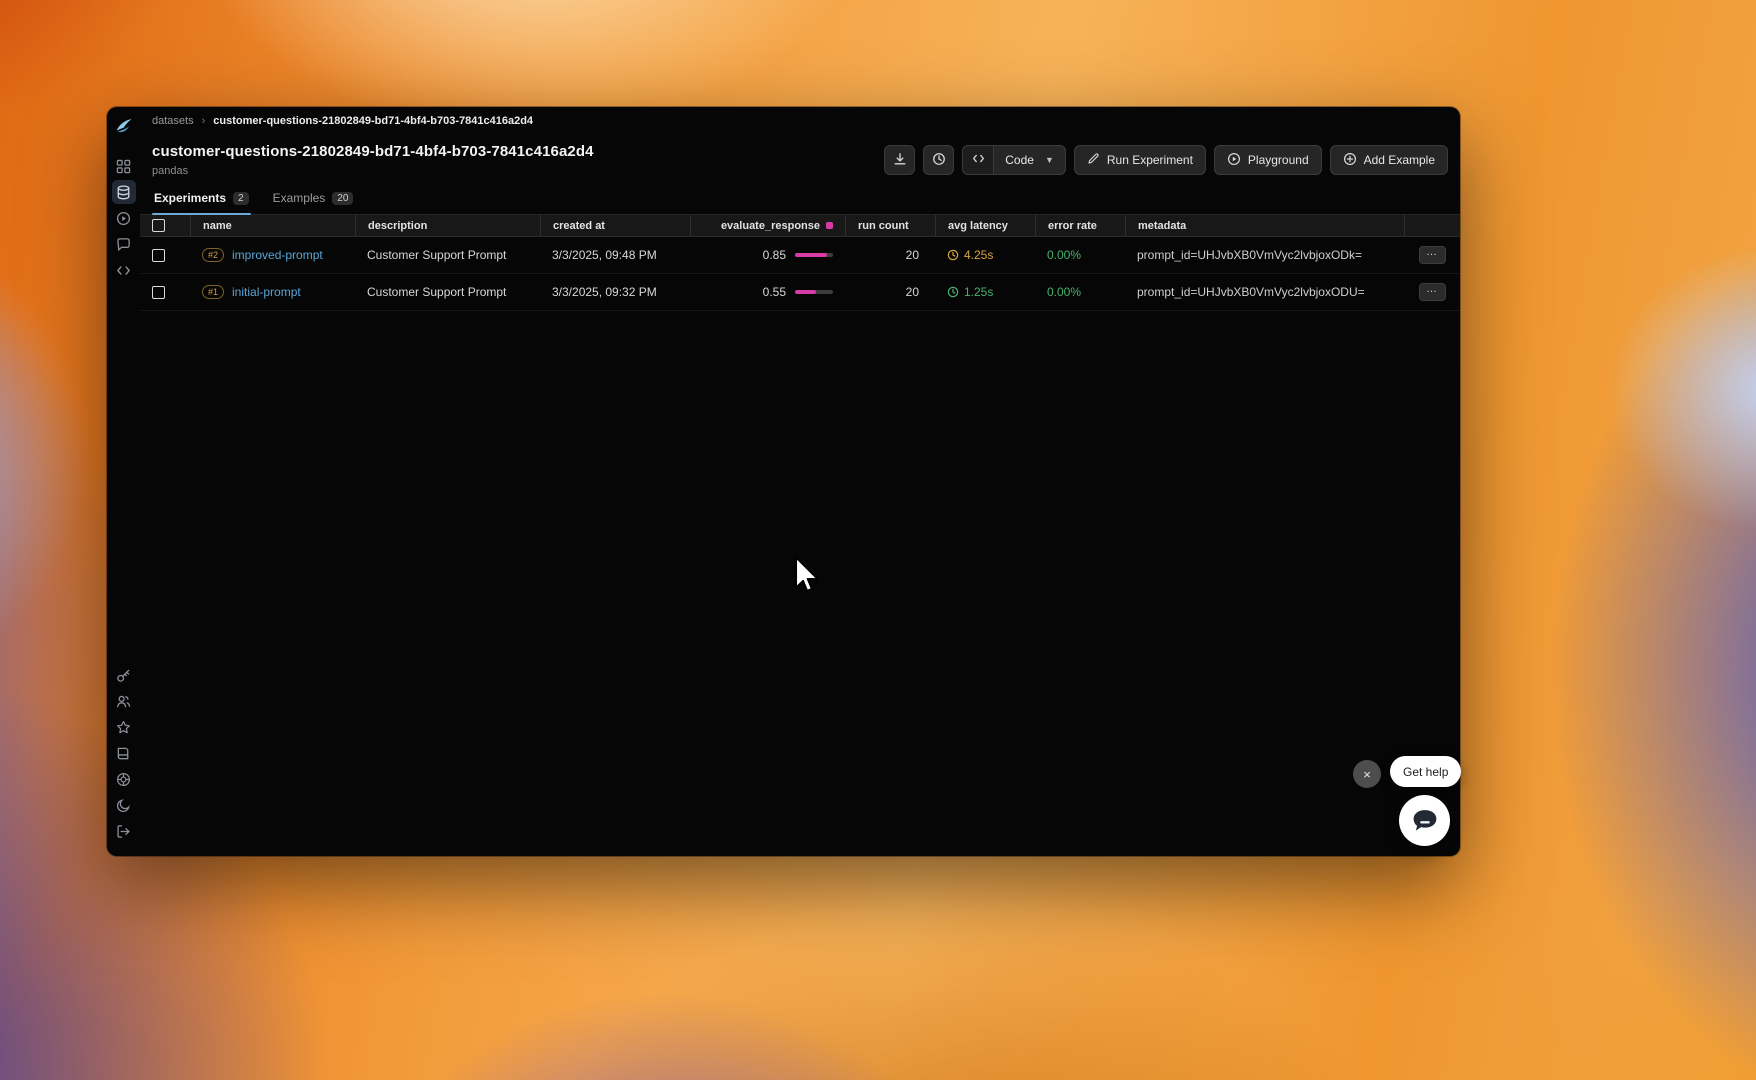  What do you see at coordinates (800, 200) in the screenshot?
I see `tab-bar: Experiments 2 Examples 20` at bounding box center [800, 200].